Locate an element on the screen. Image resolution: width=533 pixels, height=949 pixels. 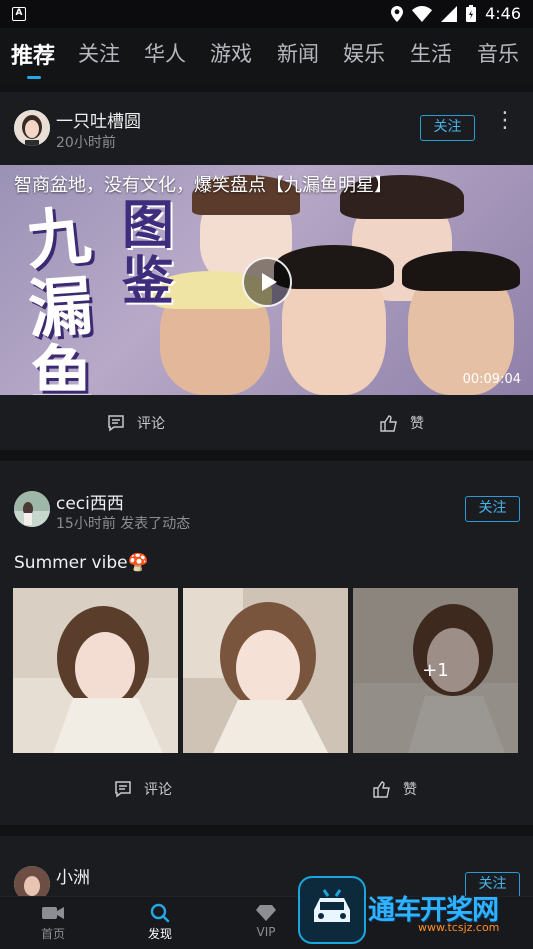
post-timestamp: 15小时前 发表了动态 is located at coordinates (123, 524).